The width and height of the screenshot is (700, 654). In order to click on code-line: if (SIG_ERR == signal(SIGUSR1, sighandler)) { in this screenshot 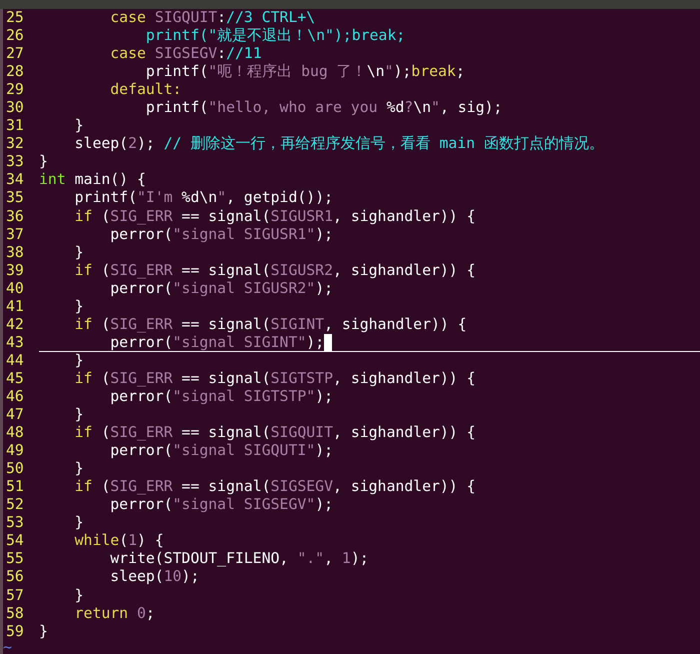, I will do `click(275, 217)`.